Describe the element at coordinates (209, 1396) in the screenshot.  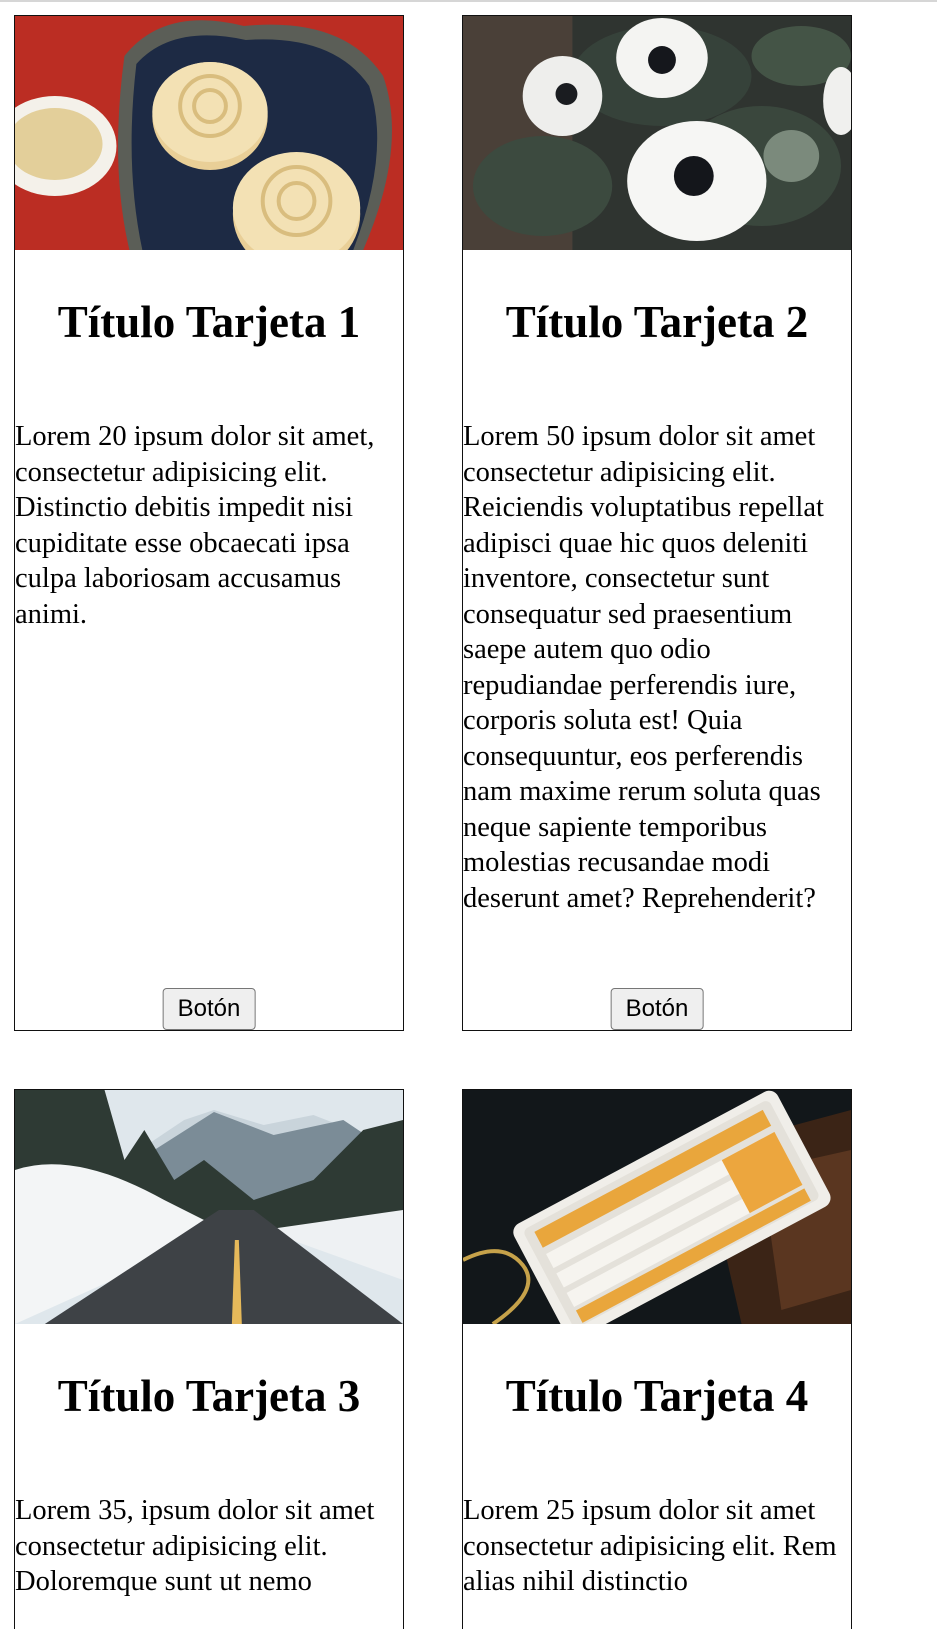
I see `card-title: Título Tarjeta 3` at that location.